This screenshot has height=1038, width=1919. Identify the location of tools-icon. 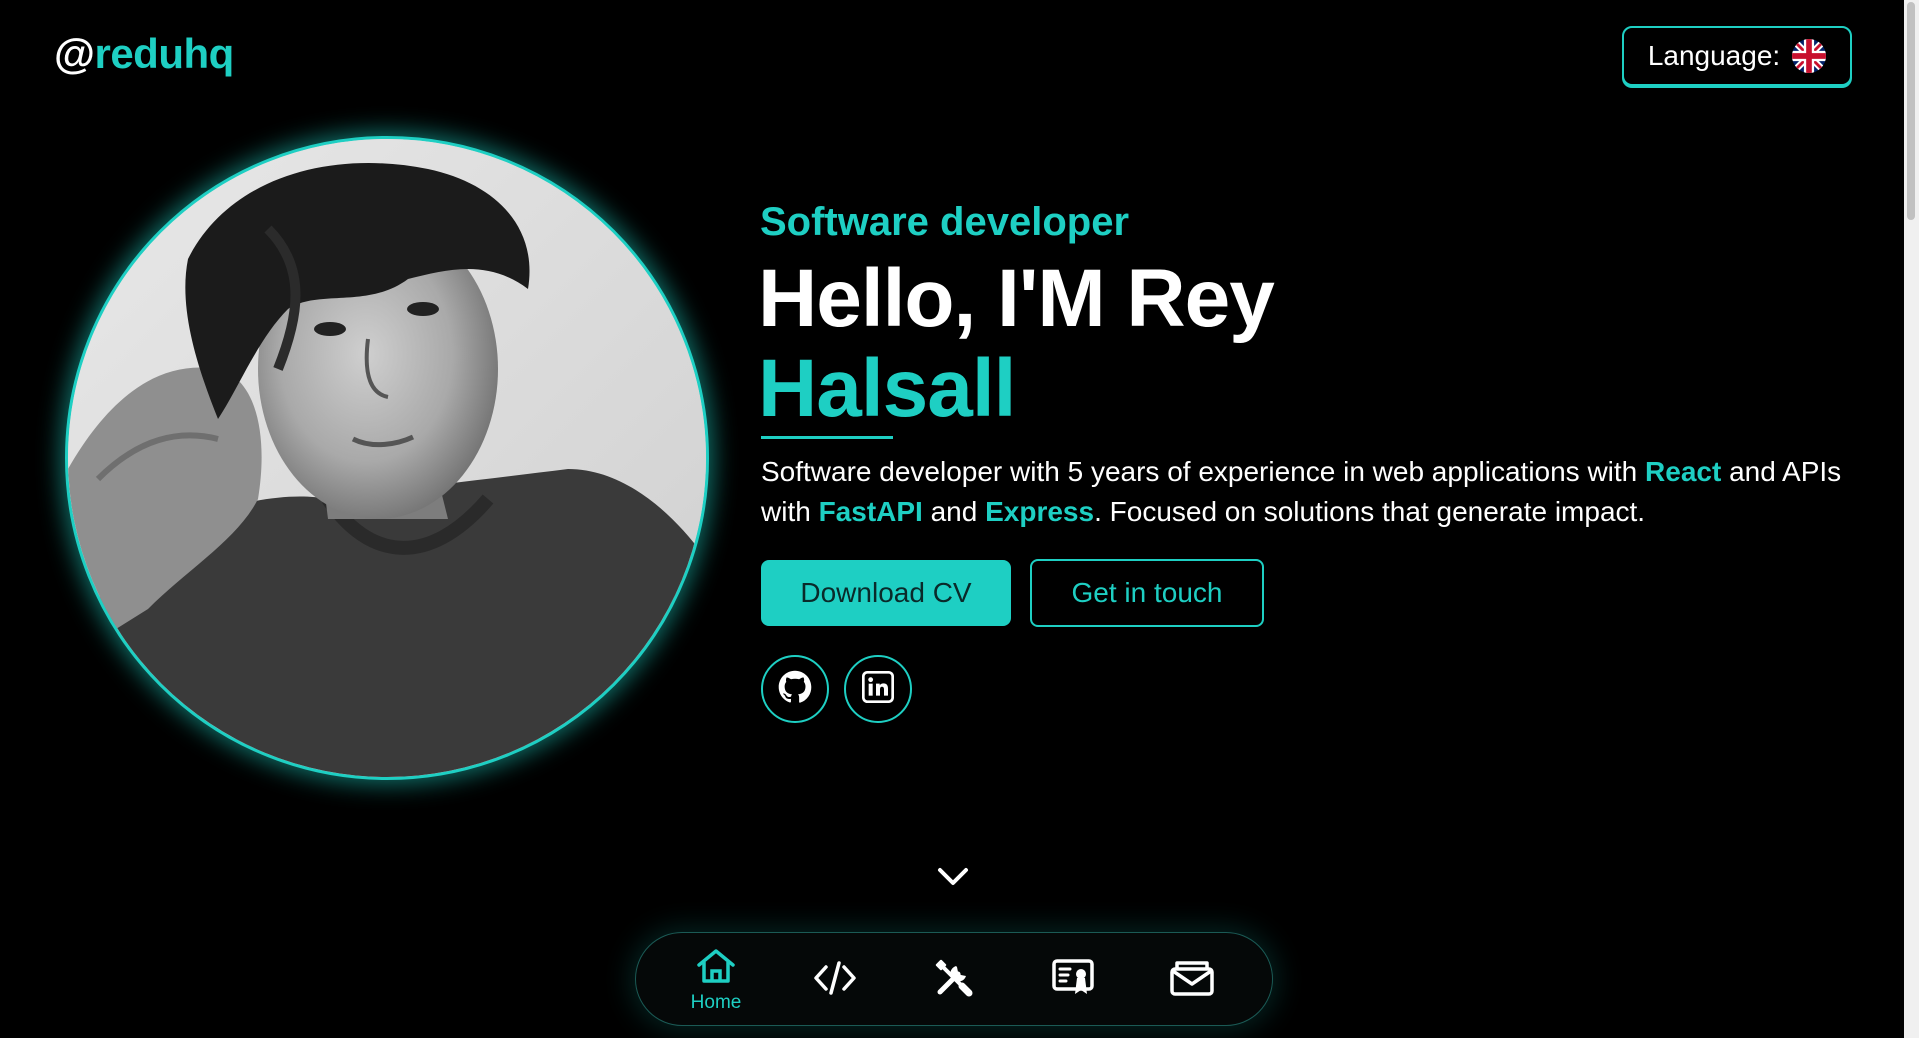
(954, 980).